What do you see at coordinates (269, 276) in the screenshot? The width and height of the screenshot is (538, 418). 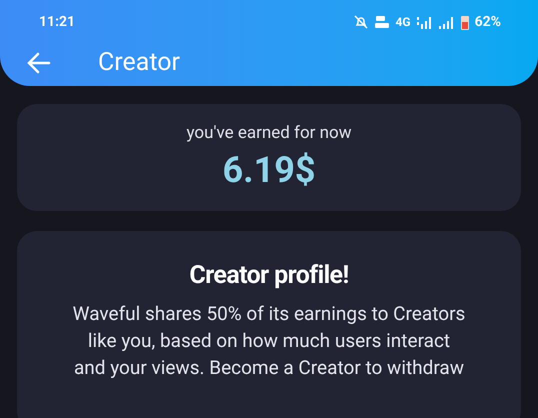 I see `creator-title: Creator profile!` at bounding box center [269, 276].